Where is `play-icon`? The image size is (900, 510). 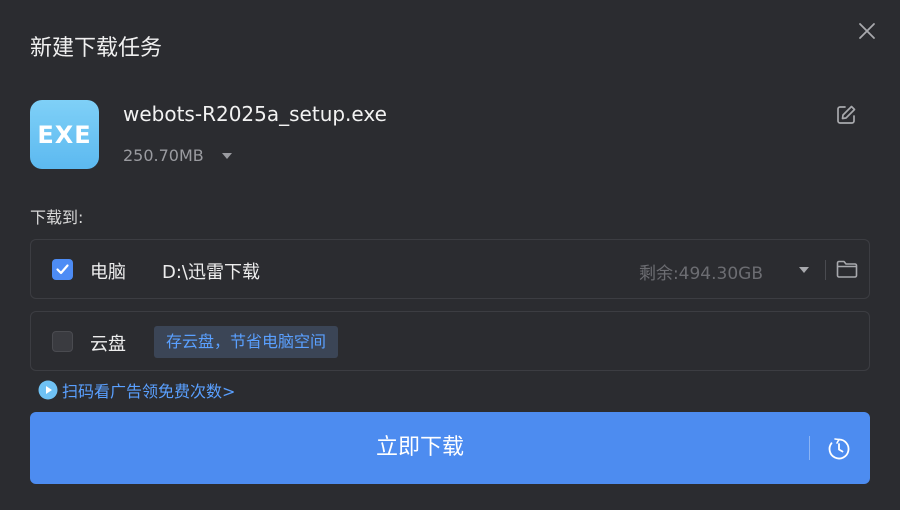
play-icon is located at coordinates (48, 390).